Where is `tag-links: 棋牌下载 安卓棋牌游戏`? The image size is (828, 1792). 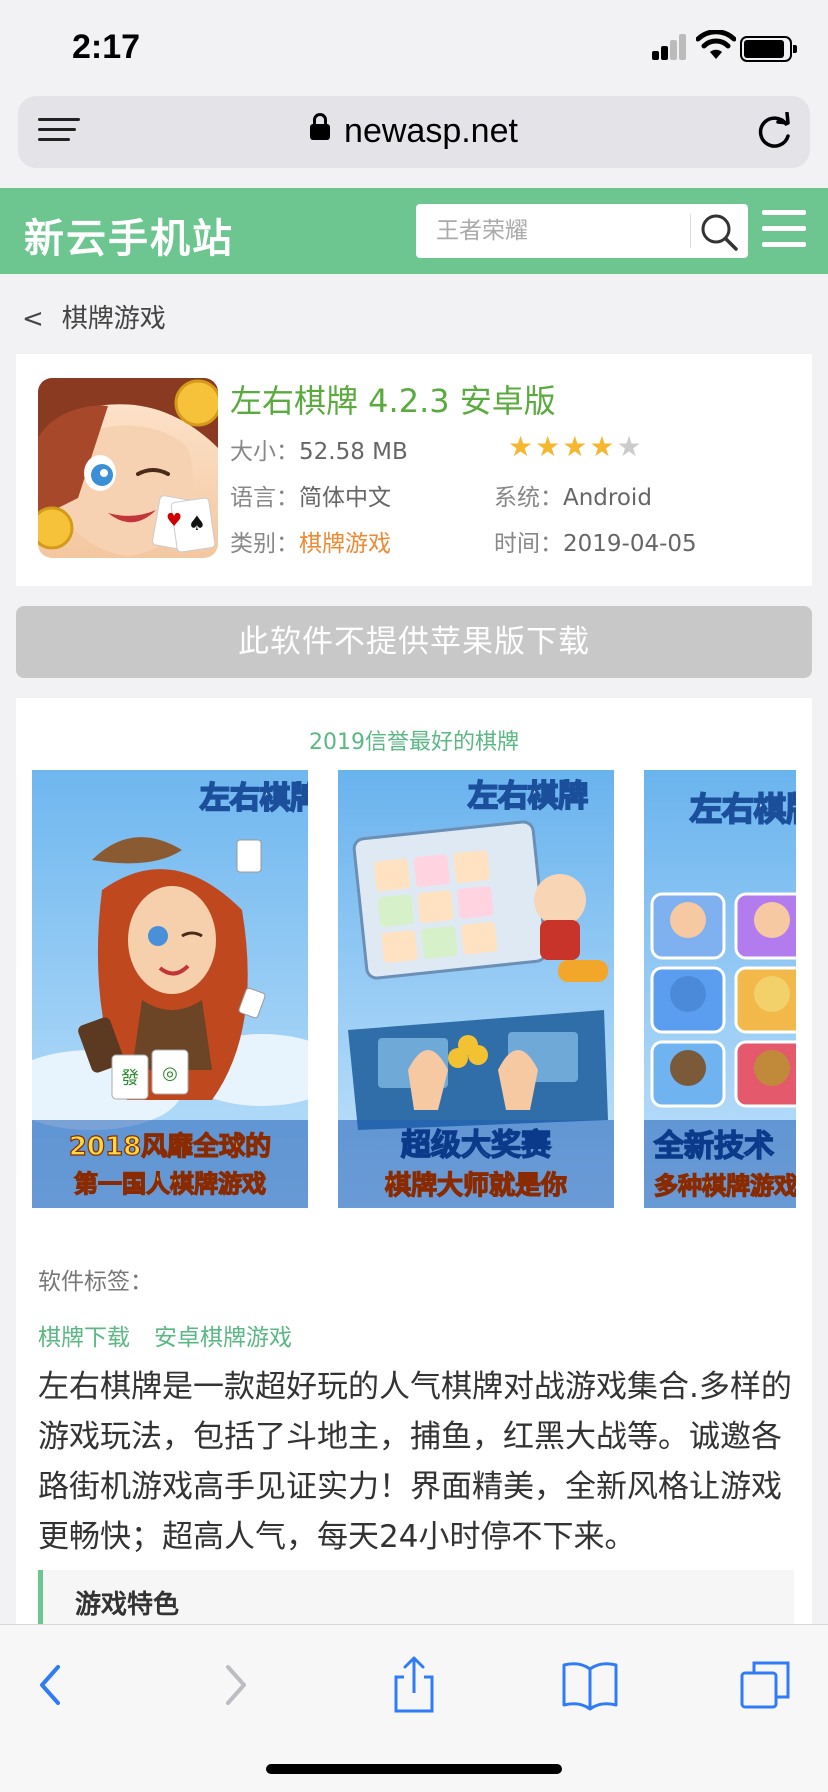
tag-links: 棋牌下载 安卓棋牌游戏 is located at coordinates (177, 1335).